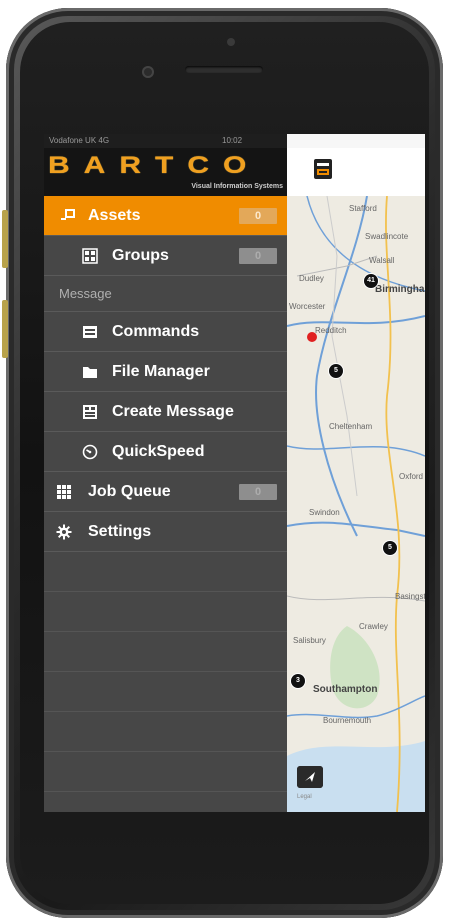  What do you see at coordinates (158, 451) in the screenshot?
I see `menu-item-label: QuickSpeed` at bounding box center [158, 451].